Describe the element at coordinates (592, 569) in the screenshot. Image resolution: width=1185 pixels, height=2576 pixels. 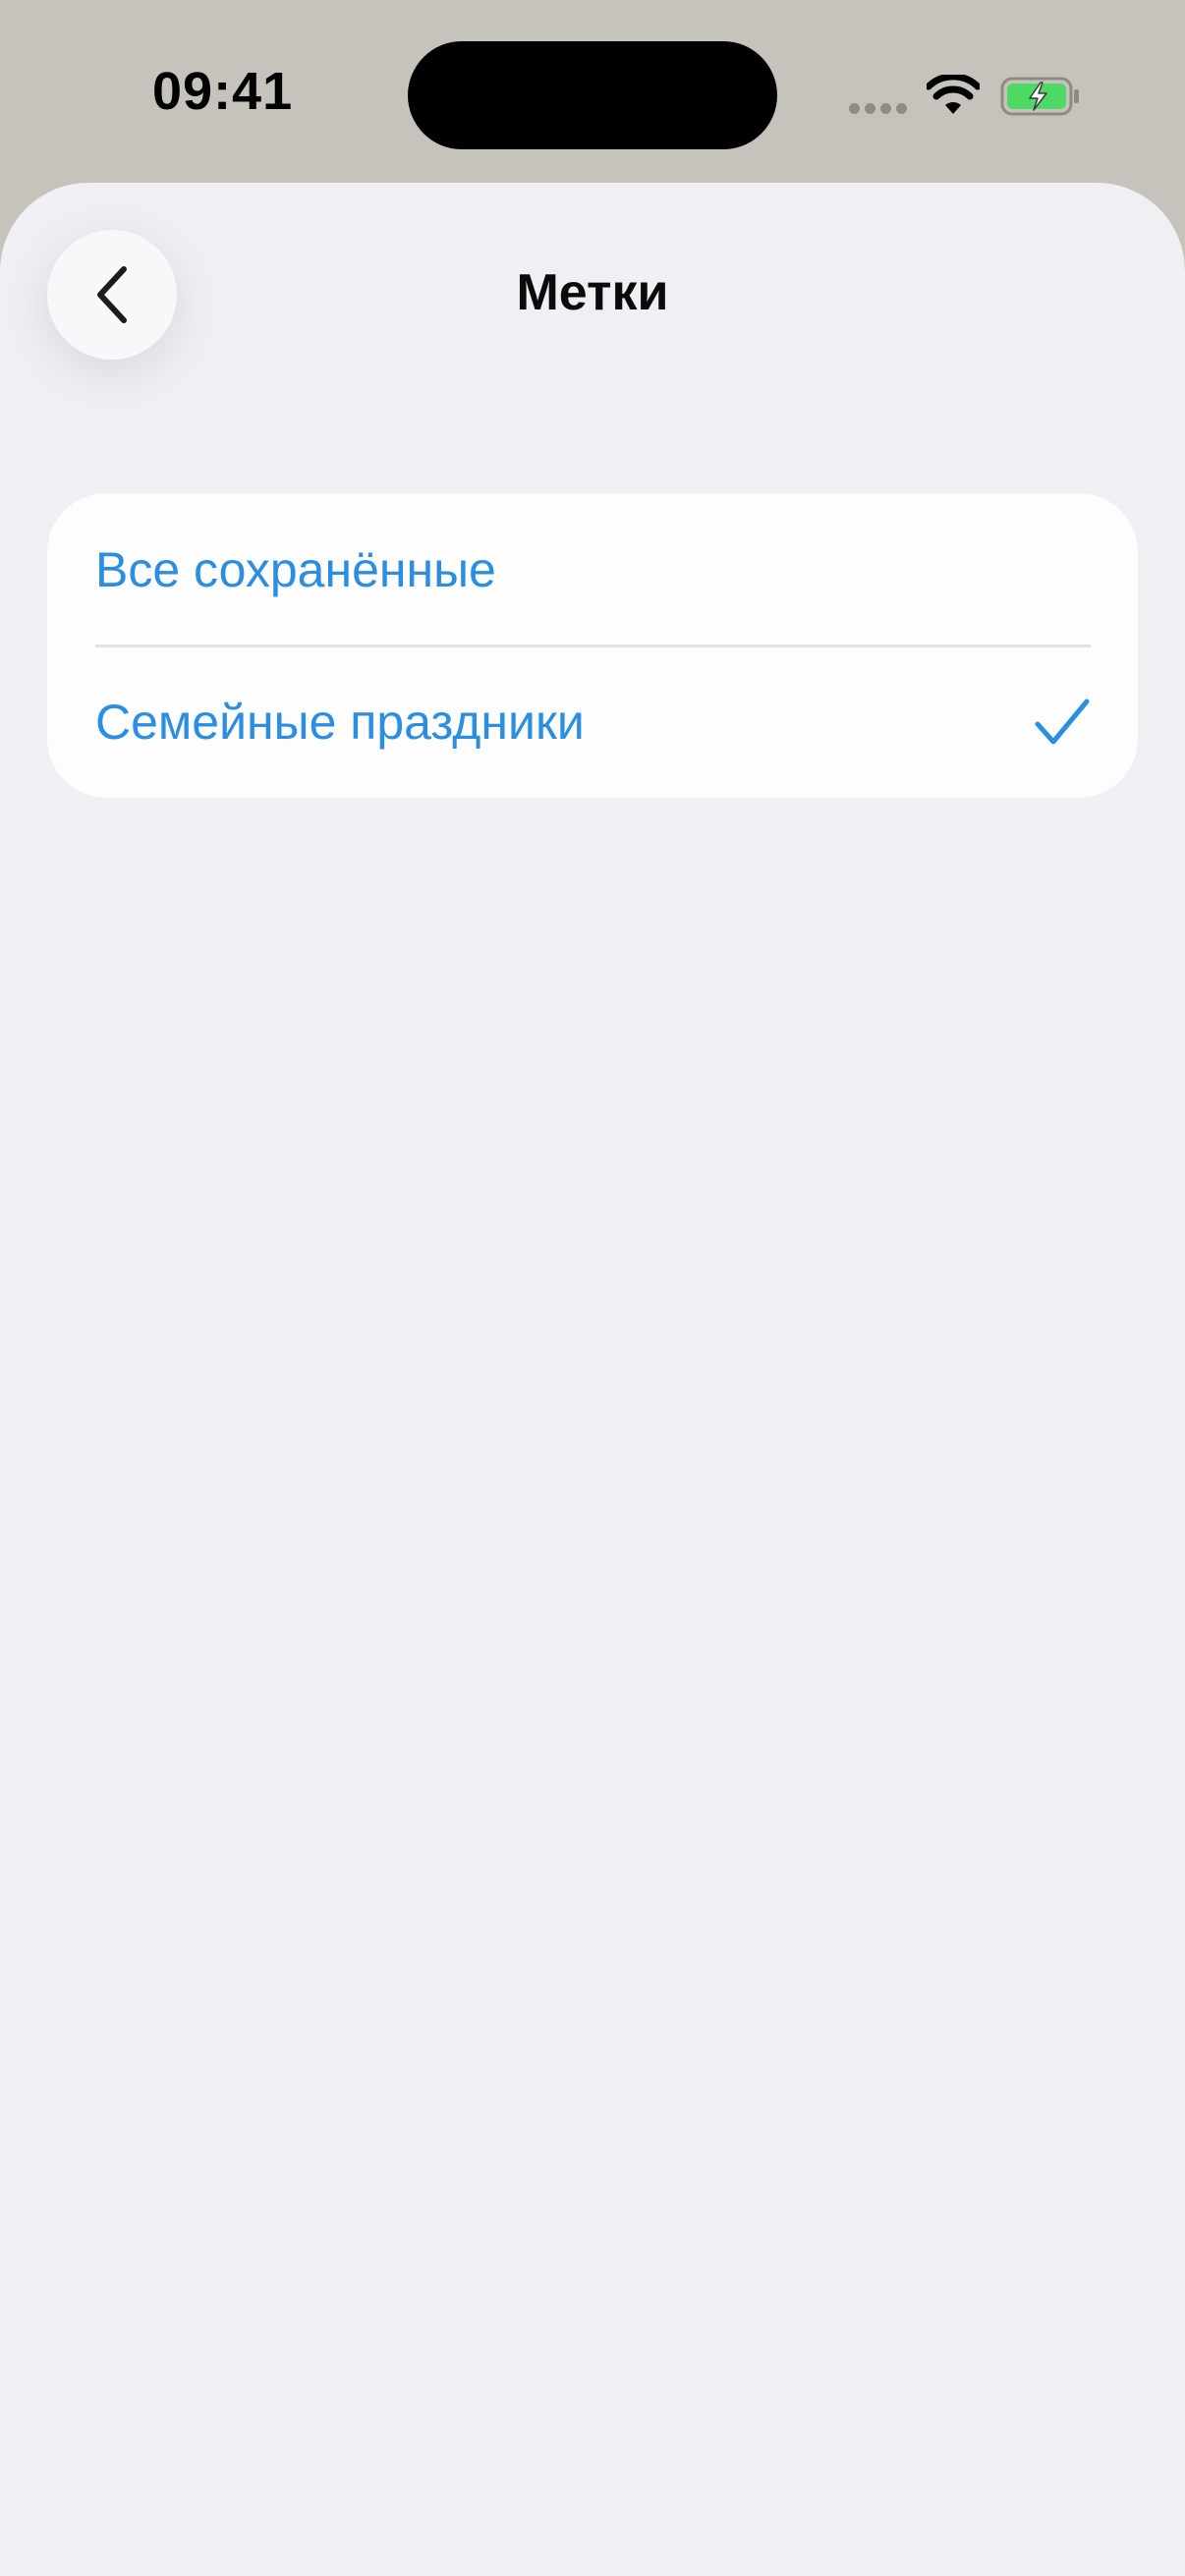
I see `list-item-all-saved: Все сохранённые` at that location.